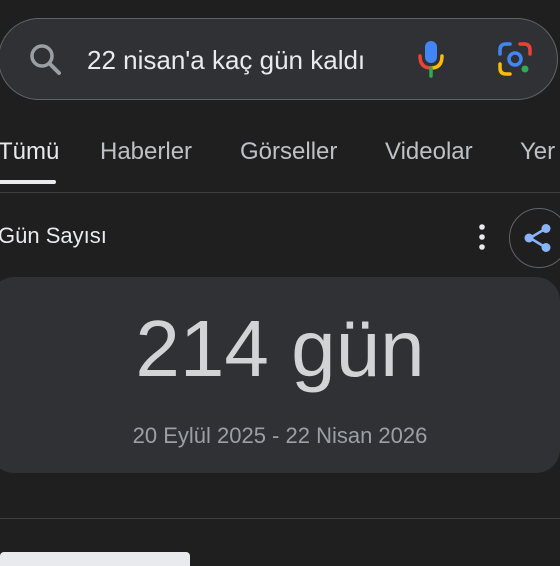  What do you see at coordinates (431, 59) in the screenshot?
I see `mic-icon` at bounding box center [431, 59].